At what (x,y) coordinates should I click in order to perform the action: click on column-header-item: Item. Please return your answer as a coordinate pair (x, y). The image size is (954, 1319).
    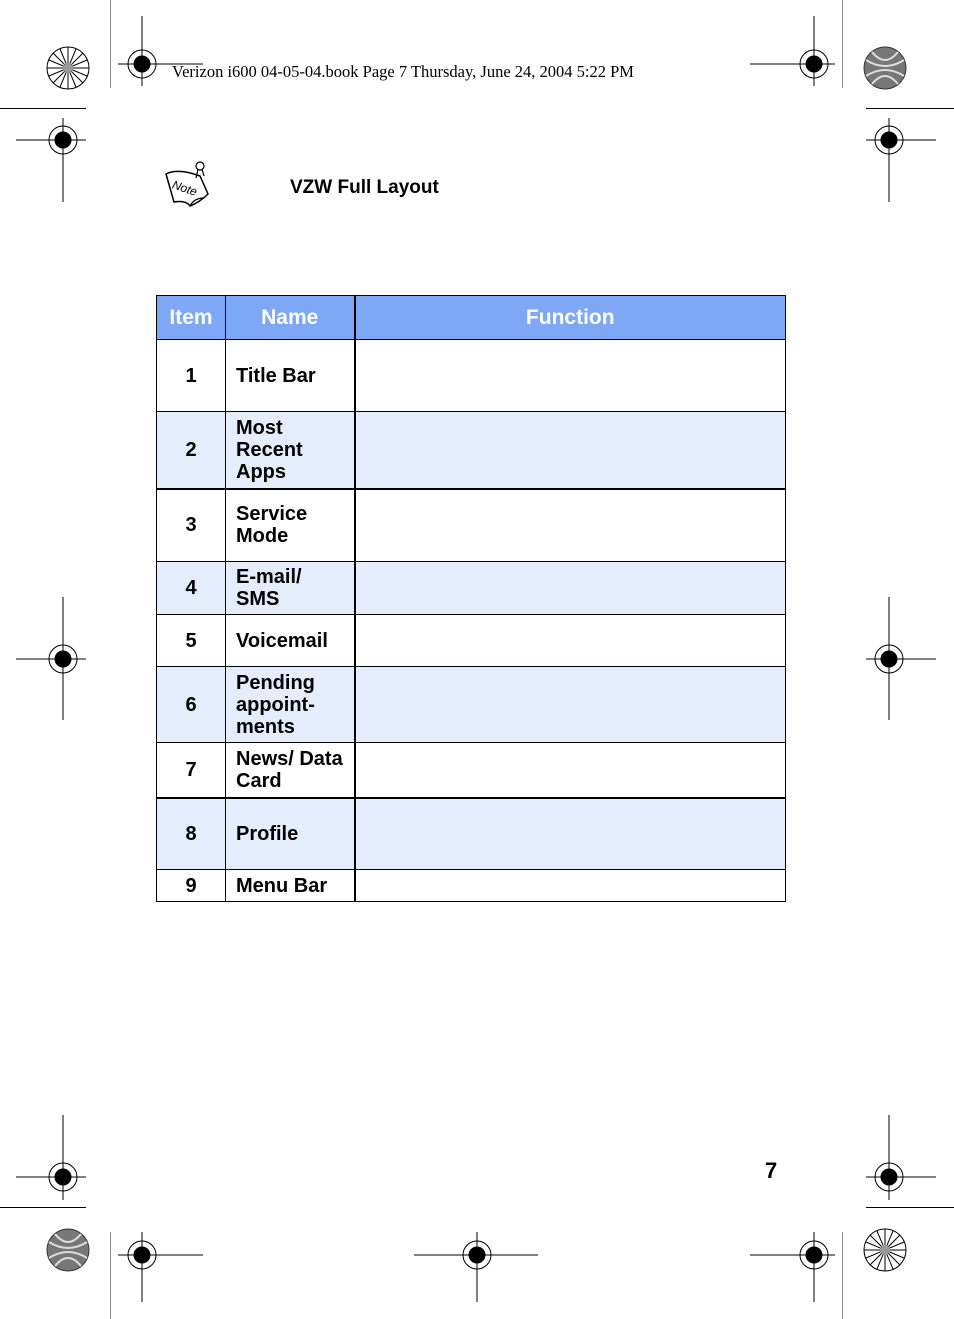
    Looking at the image, I should click on (191, 317).